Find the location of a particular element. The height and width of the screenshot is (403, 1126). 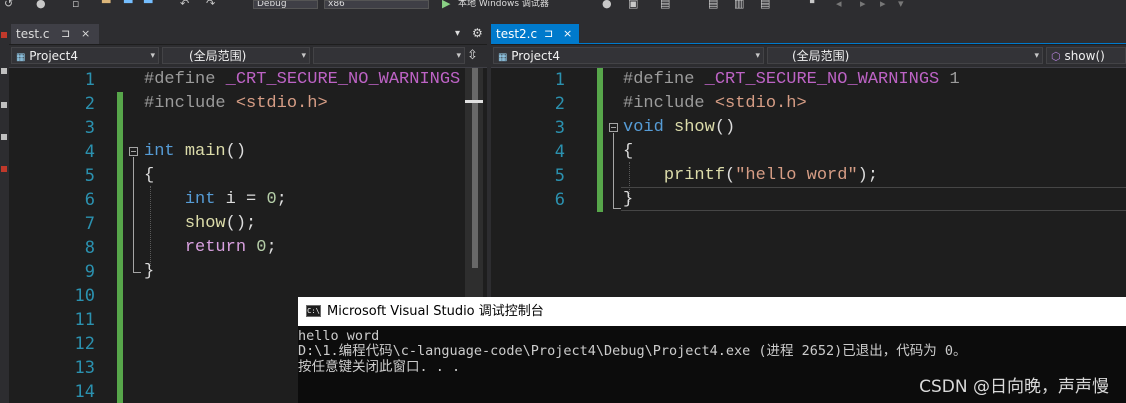

code-line: return 0; is located at coordinates (210, 248).